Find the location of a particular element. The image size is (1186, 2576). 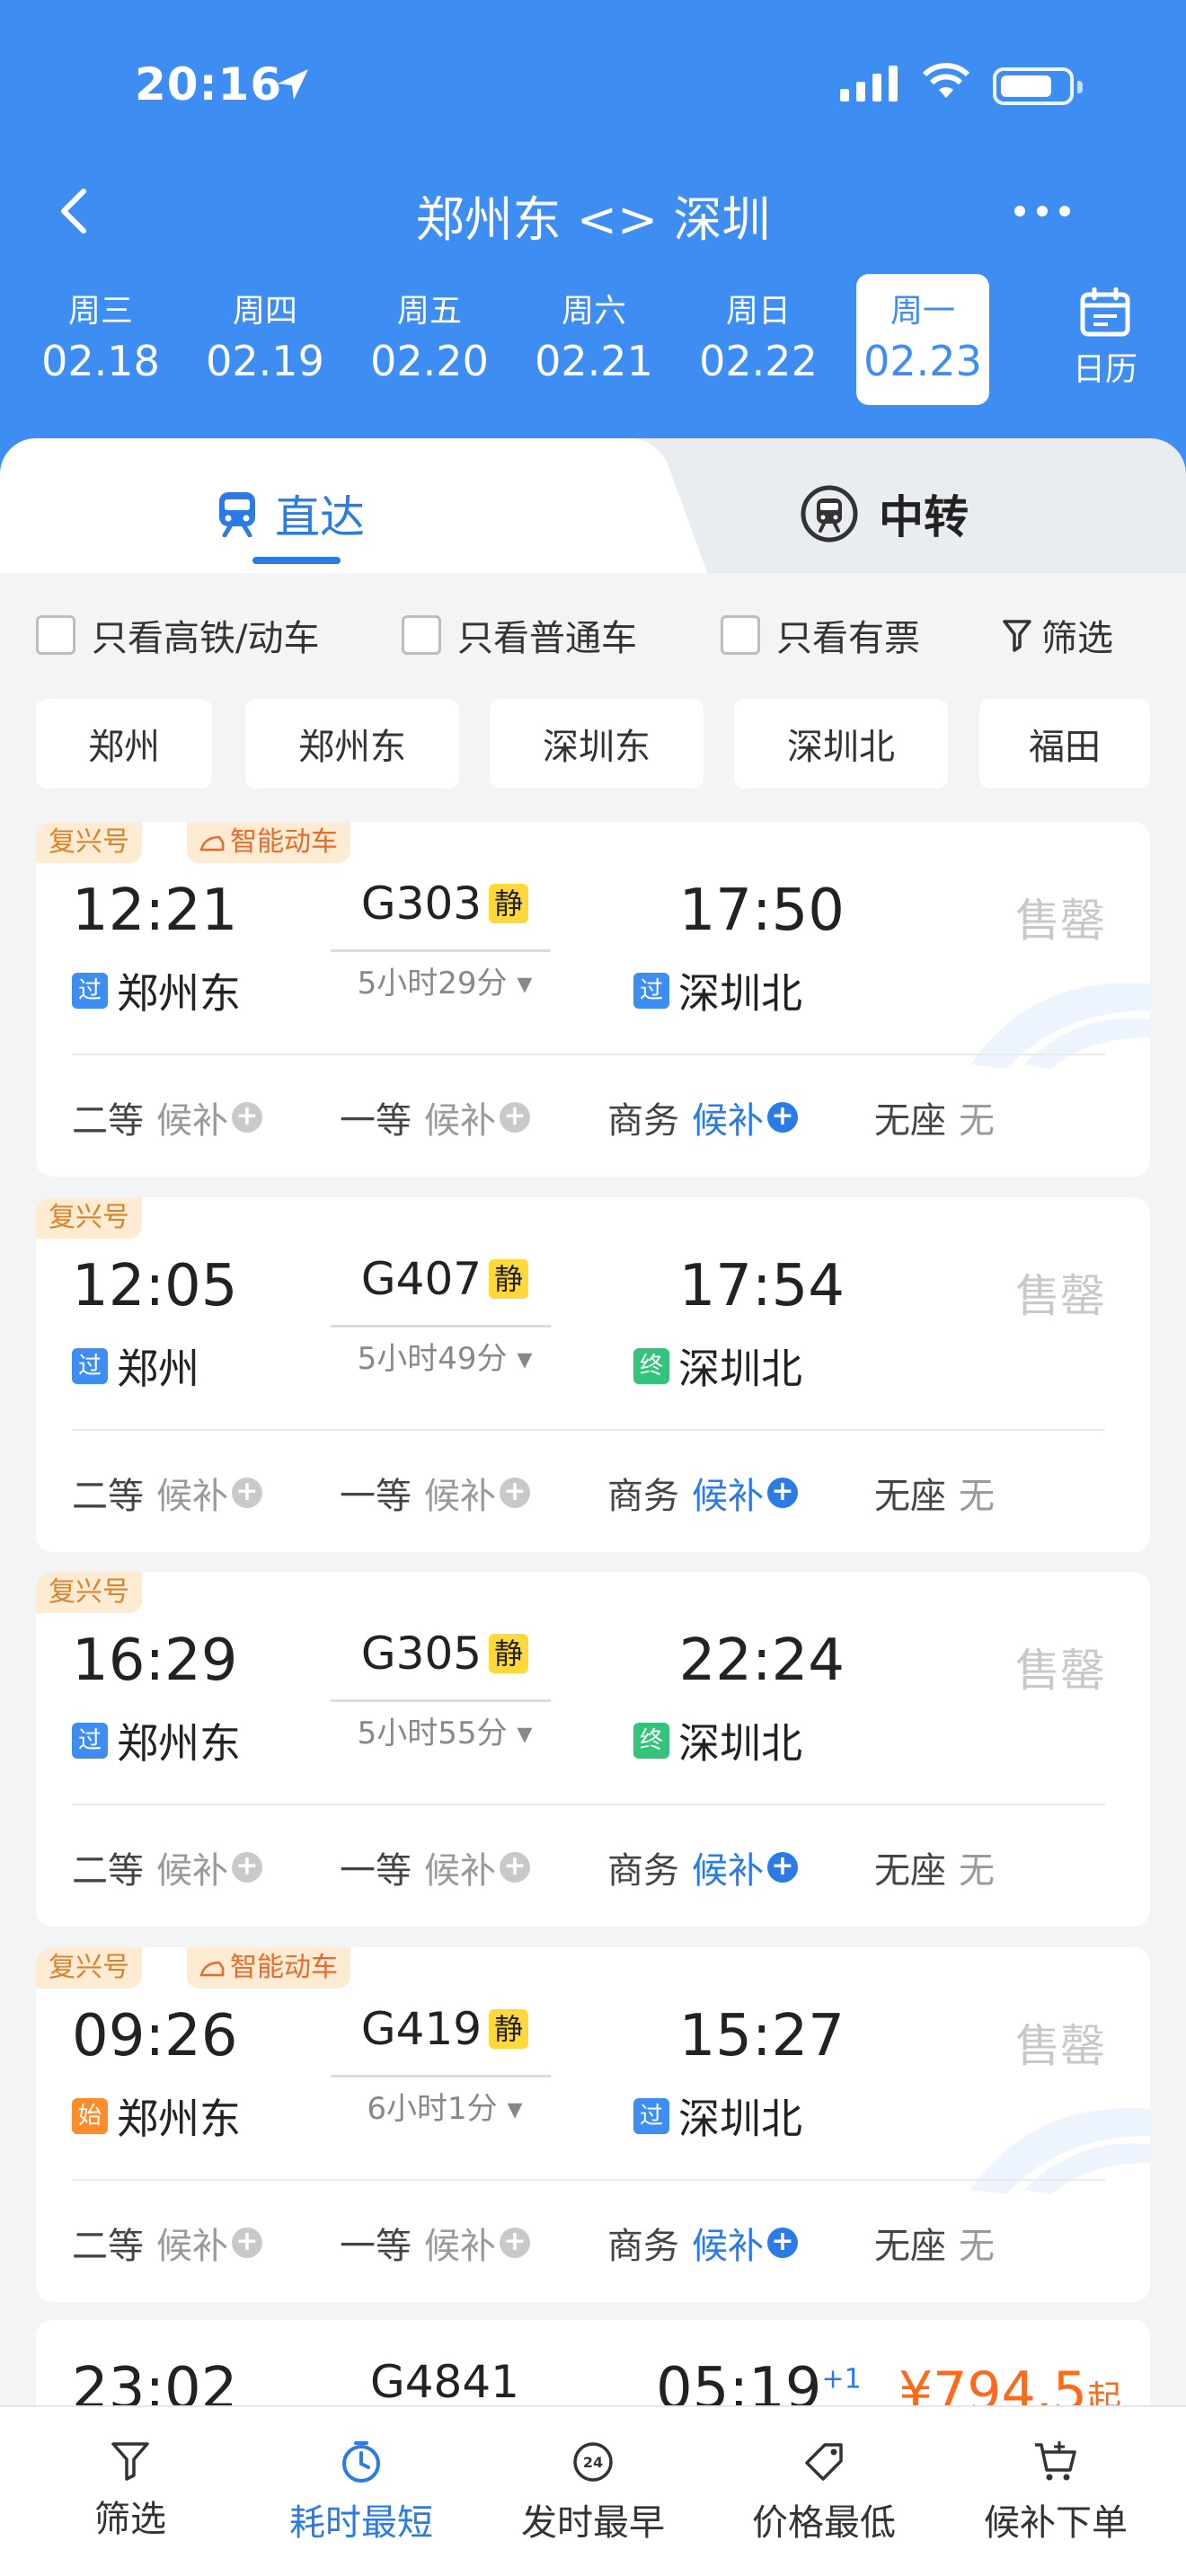

more-icon is located at coordinates (1042, 211).